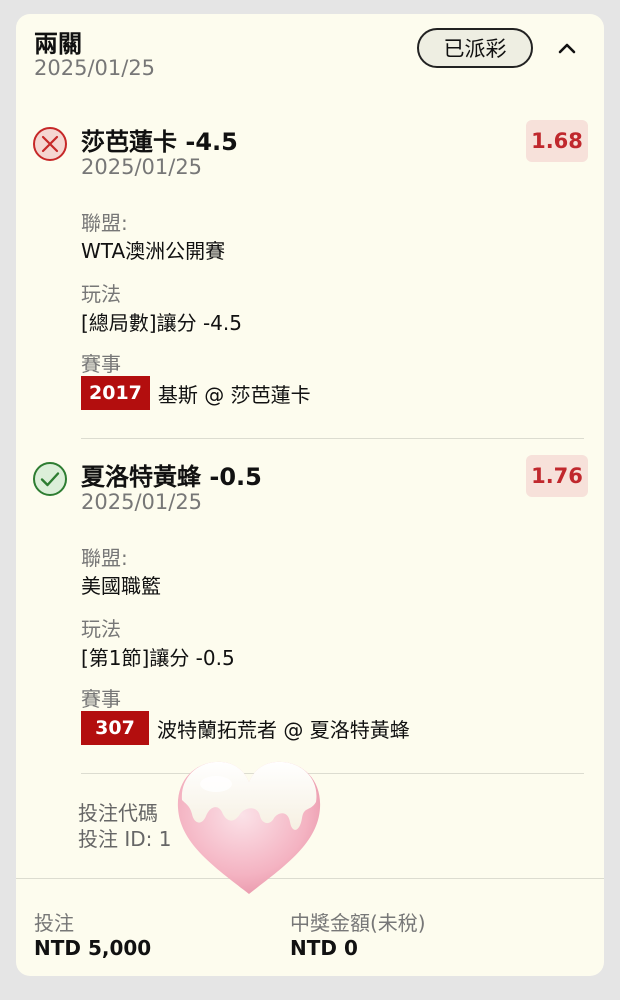  Describe the element at coordinates (283, 729) in the screenshot. I see `event-name: 波特蘭拓荒者 @ 夏洛特黃蜂` at that location.